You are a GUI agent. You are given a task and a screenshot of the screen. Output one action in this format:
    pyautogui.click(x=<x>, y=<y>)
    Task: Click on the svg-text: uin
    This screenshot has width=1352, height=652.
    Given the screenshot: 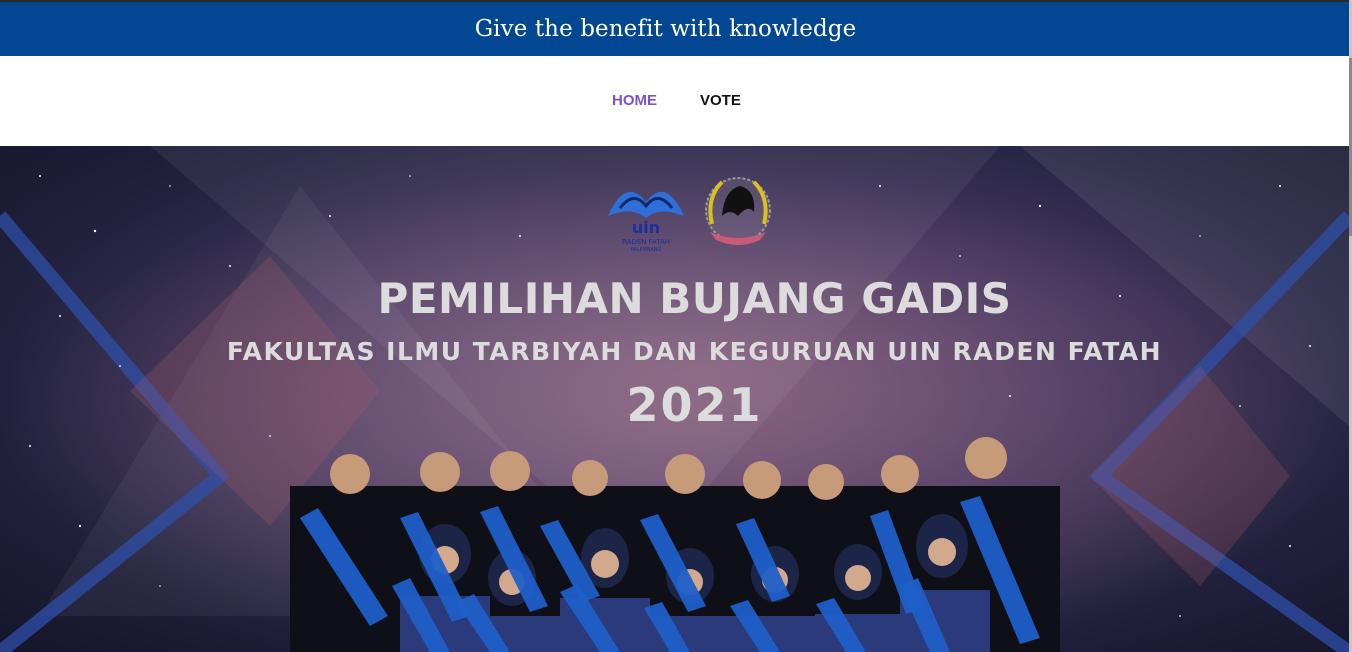 What is the action you would take?
    pyautogui.click(x=646, y=227)
    